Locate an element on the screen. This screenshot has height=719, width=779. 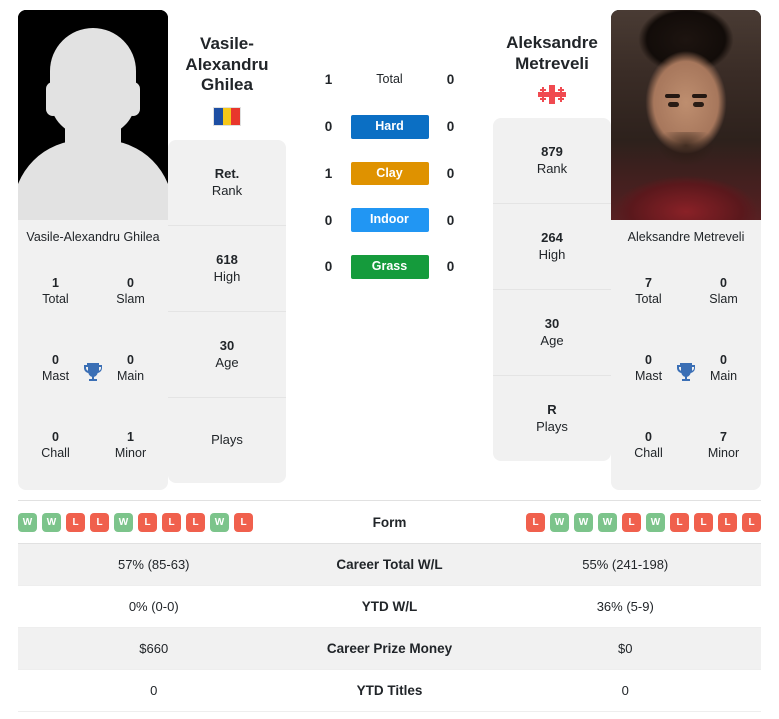
surface-row-indoor: 0 Indoor 0 is located at coordinates (390, 220).